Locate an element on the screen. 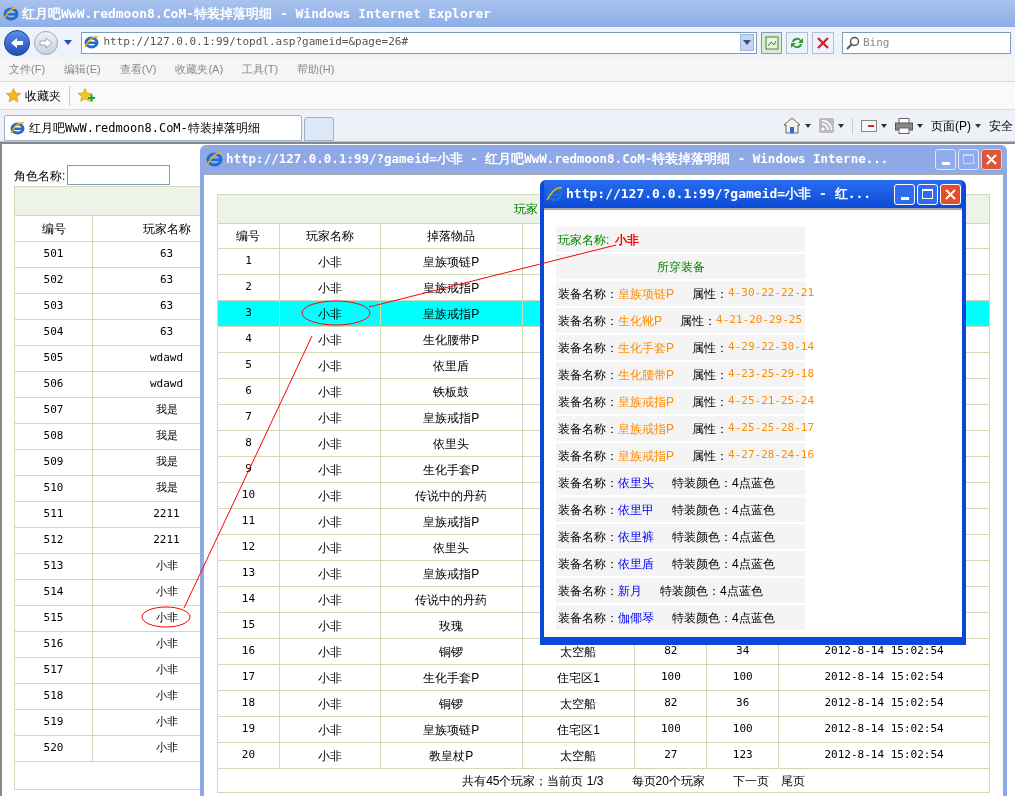  feeds-button is located at coordinates (831, 125).